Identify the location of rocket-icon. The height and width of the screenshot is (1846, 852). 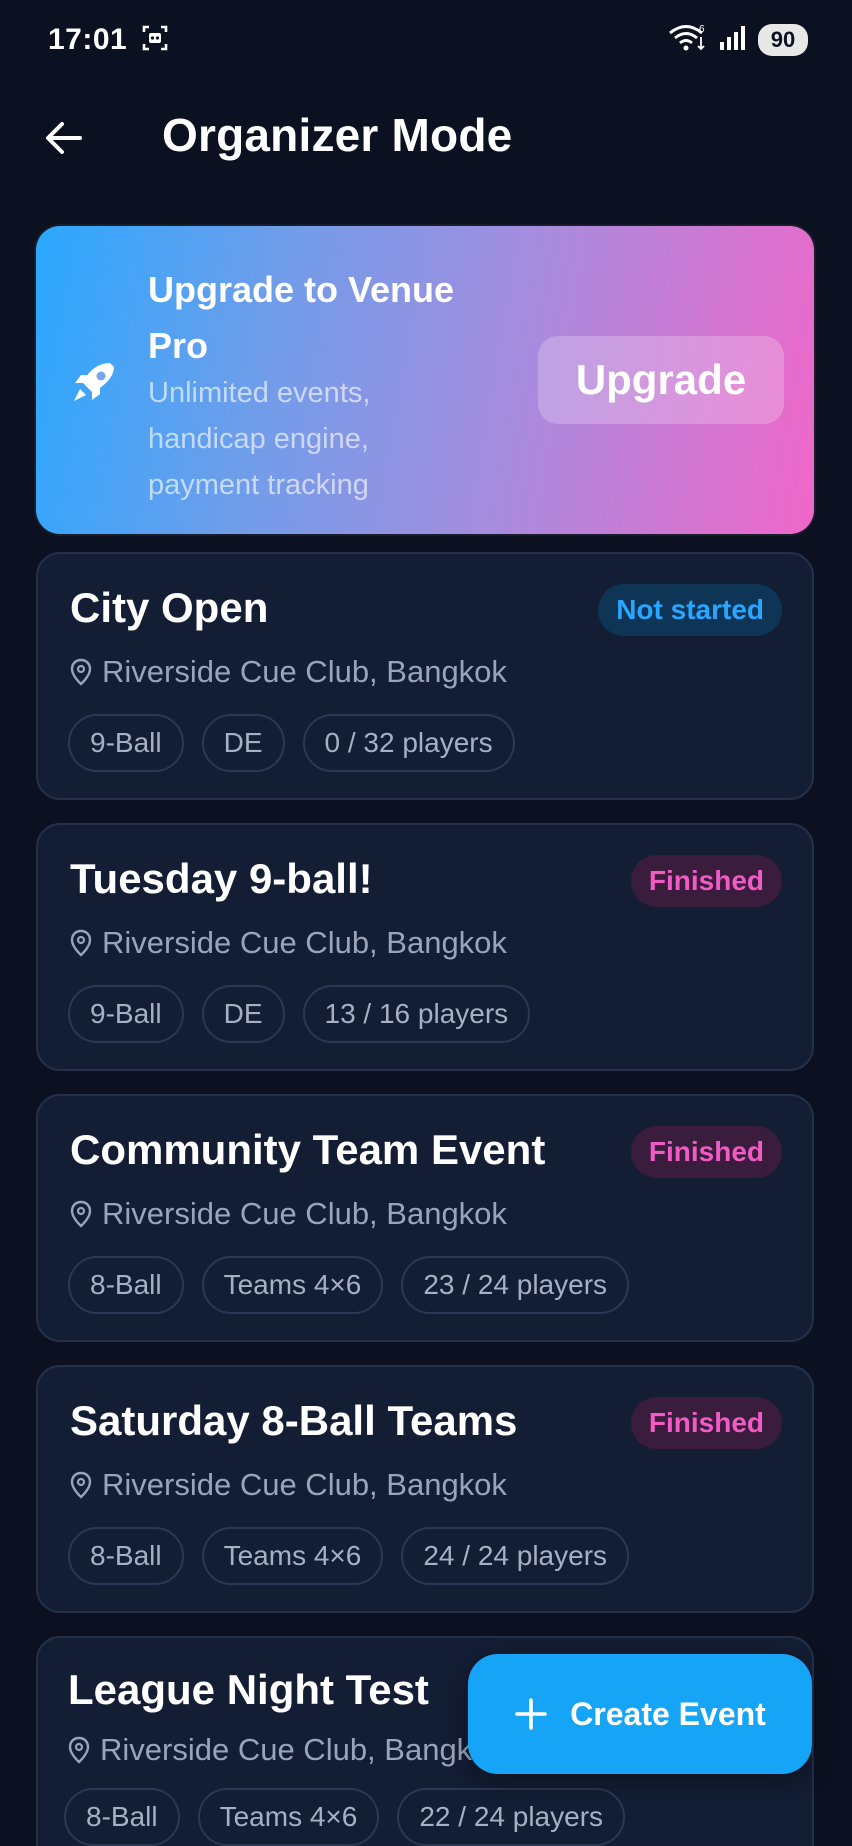
(95, 382).